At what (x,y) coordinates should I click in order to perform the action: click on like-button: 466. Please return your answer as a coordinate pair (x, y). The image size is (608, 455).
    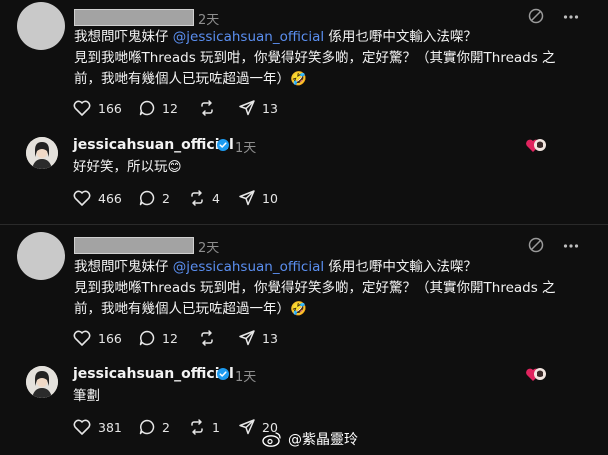
    Looking at the image, I should click on (97, 198).